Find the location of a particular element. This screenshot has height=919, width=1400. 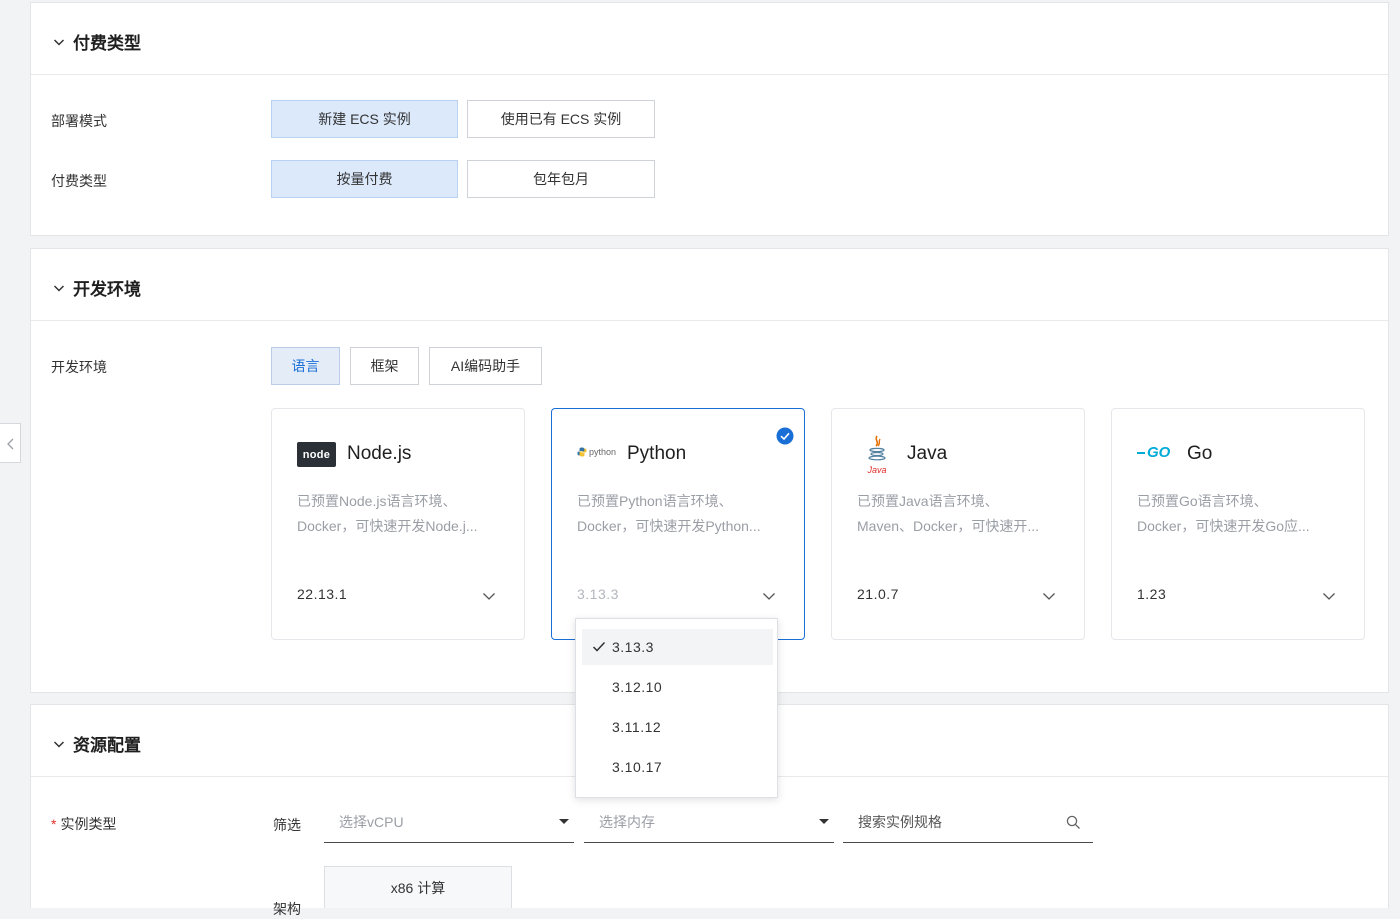

search-icon is located at coordinates (1073, 822).